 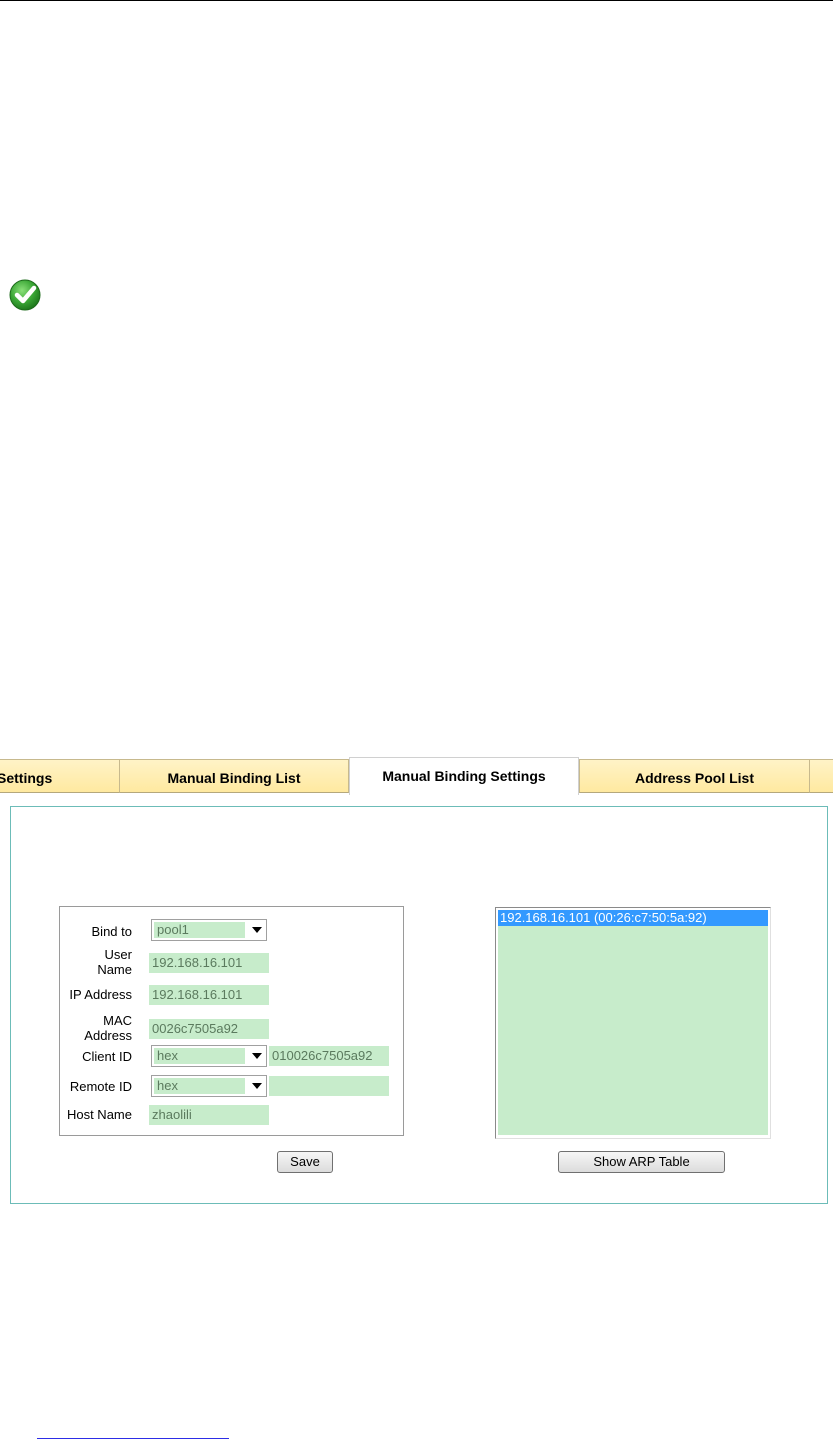 What do you see at coordinates (100, 1086) in the screenshot?
I see `remote-id-label: Remote ID` at bounding box center [100, 1086].